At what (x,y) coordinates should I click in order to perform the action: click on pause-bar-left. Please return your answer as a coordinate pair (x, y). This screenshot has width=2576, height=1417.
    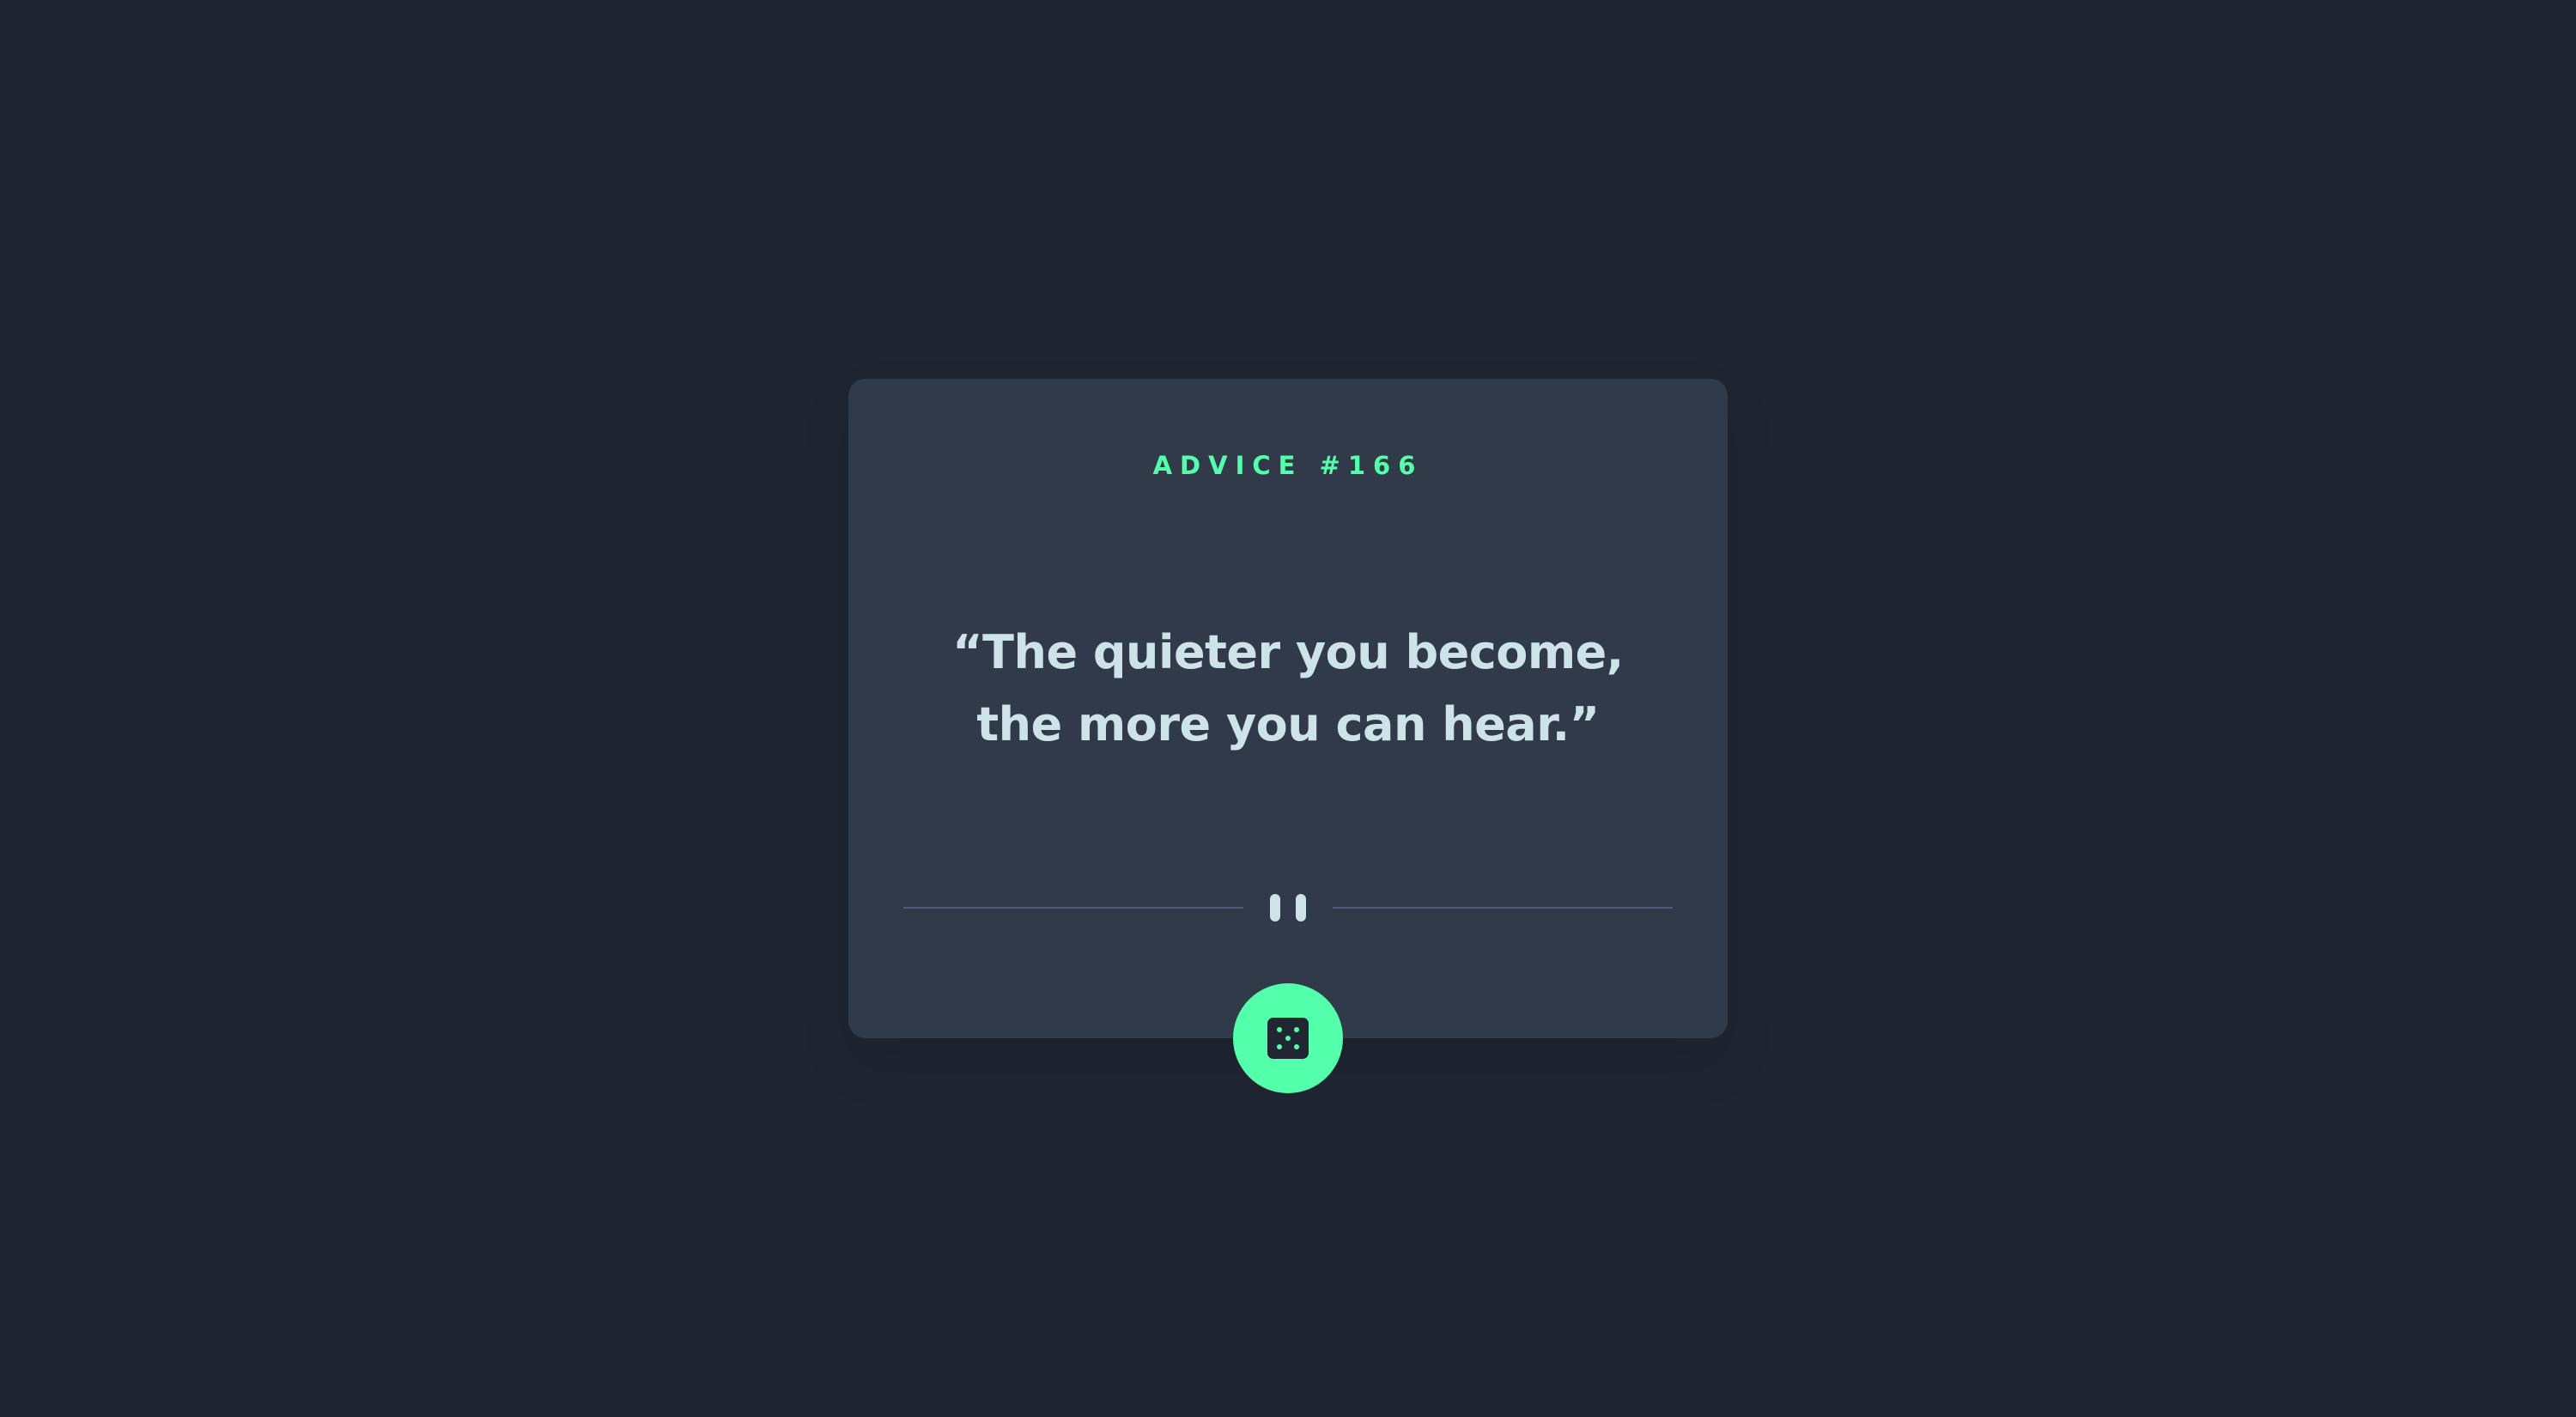
    Looking at the image, I should click on (1275, 907).